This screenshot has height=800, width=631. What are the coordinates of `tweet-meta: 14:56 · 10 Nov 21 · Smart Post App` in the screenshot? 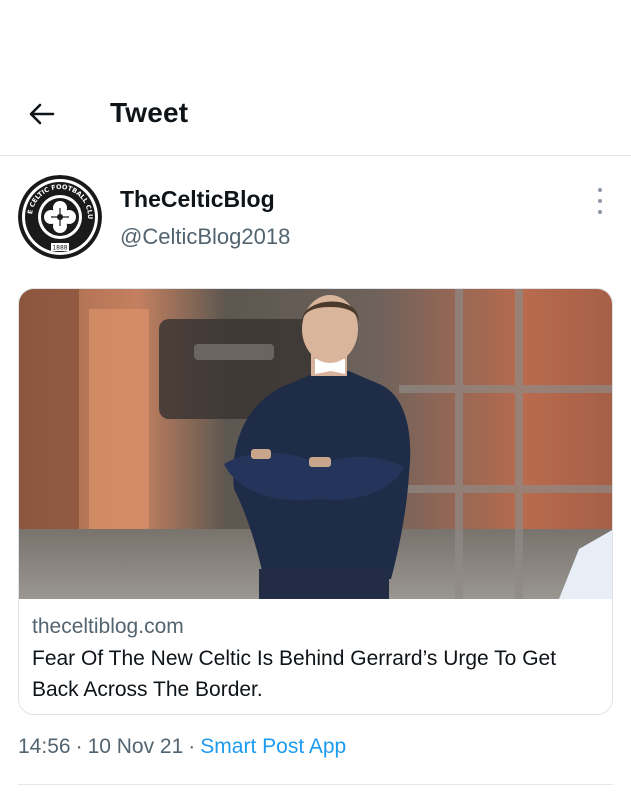 It's located at (182, 747).